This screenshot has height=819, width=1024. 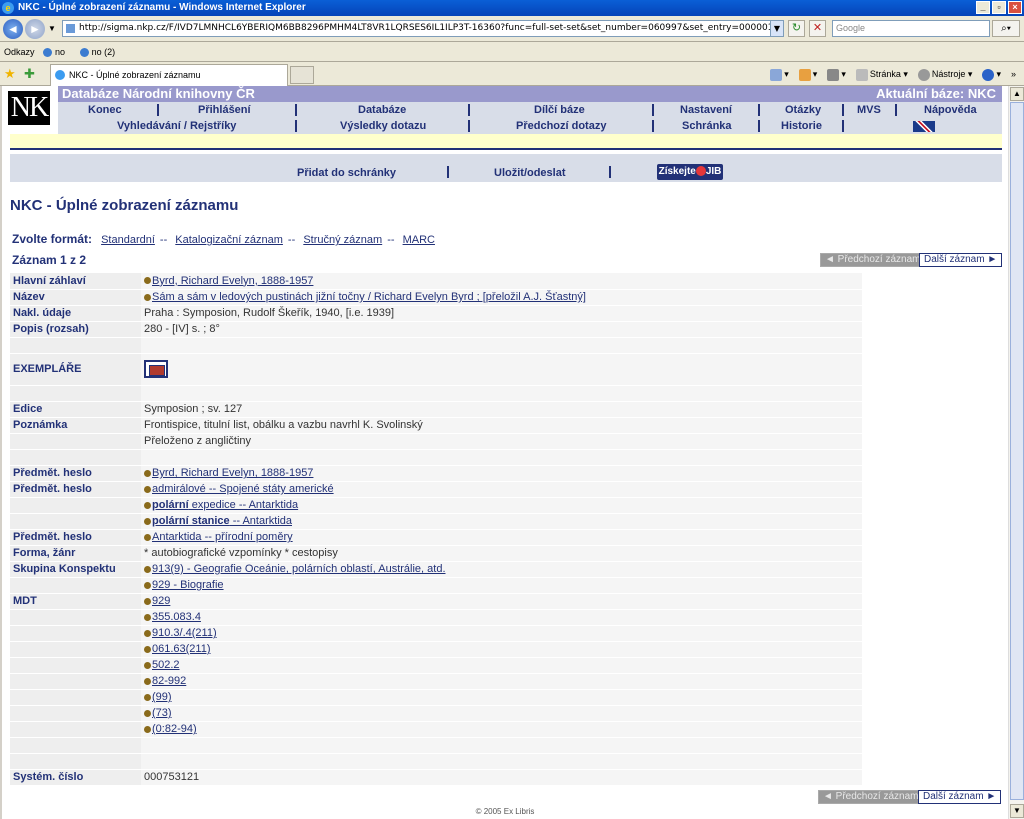 What do you see at coordinates (383, 126) in the screenshot?
I see `menu-vysledky-dotazu: Výsledky dotazu` at bounding box center [383, 126].